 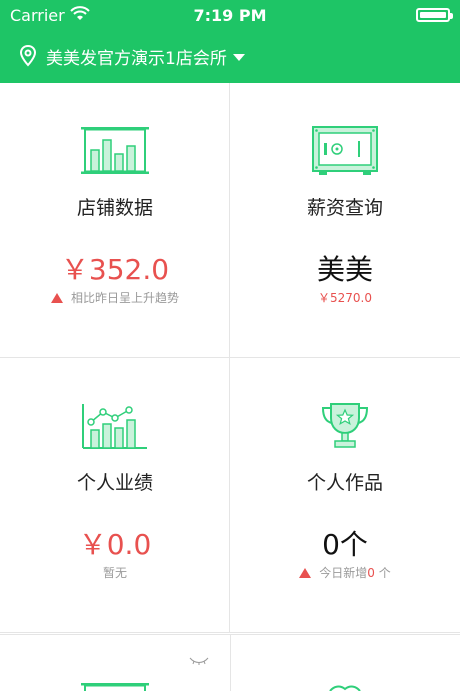 What do you see at coordinates (136, 56) in the screenshot?
I see `location-label: 美美发官方演示1店会所` at bounding box center [136, 56].